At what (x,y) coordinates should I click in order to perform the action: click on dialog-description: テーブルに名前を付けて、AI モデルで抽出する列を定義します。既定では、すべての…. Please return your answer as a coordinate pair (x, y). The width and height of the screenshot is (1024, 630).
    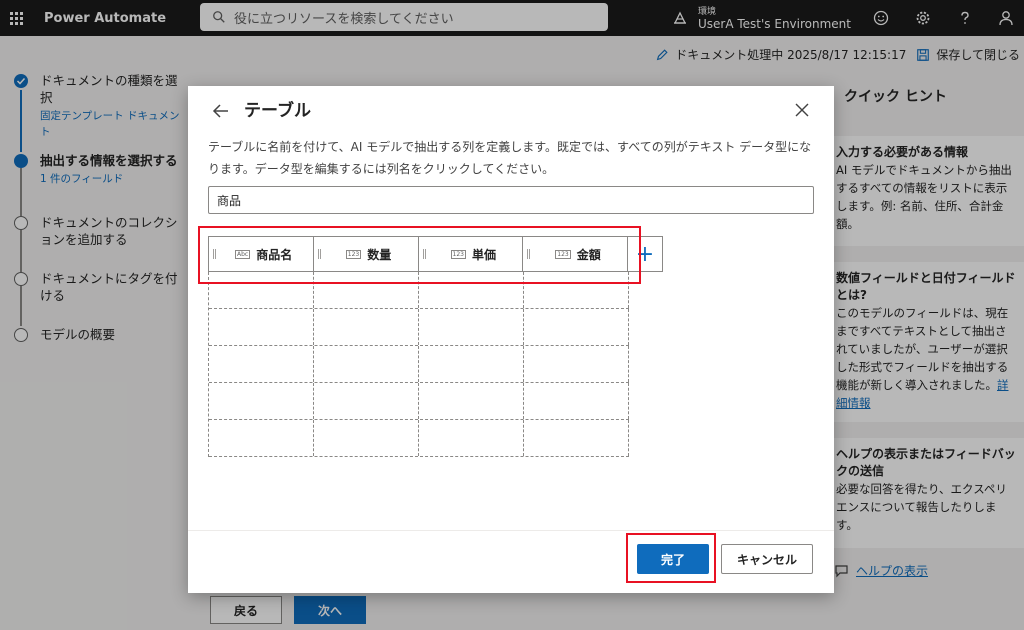
    Looking at the image, I should click on (510, 158).